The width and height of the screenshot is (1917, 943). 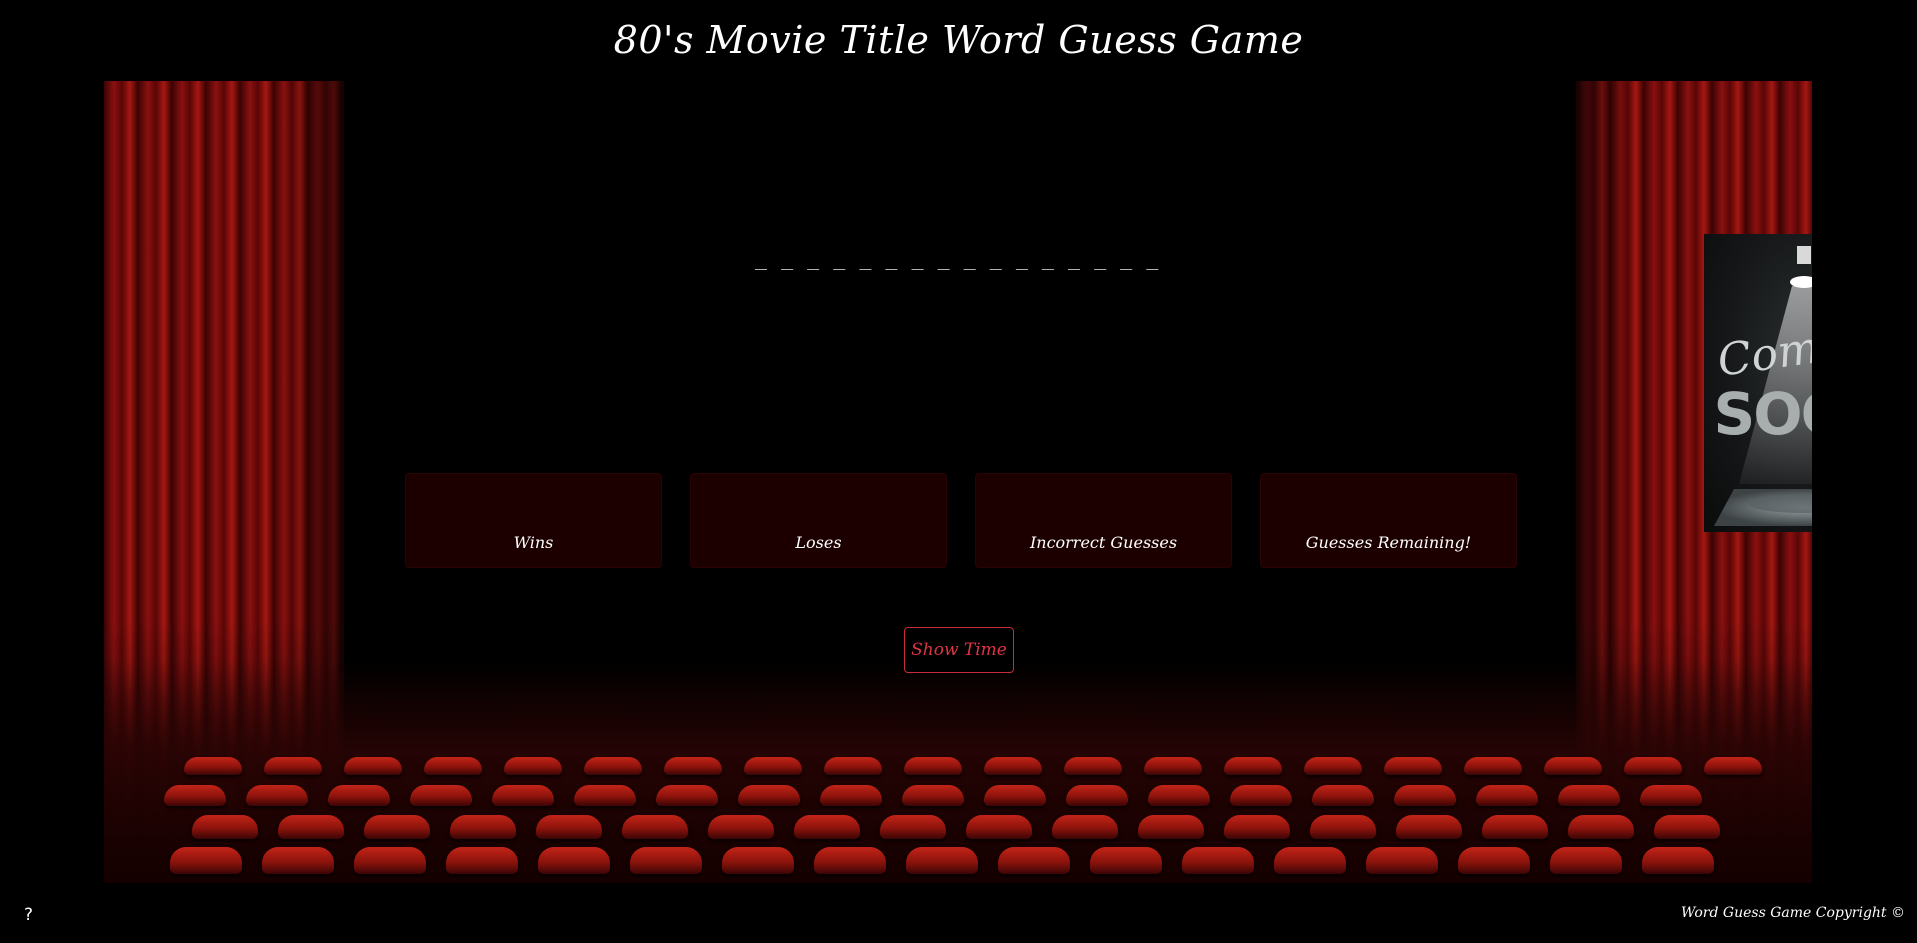 I want to click on poster-art: Coming SOON, so click(x=1763, y=386).